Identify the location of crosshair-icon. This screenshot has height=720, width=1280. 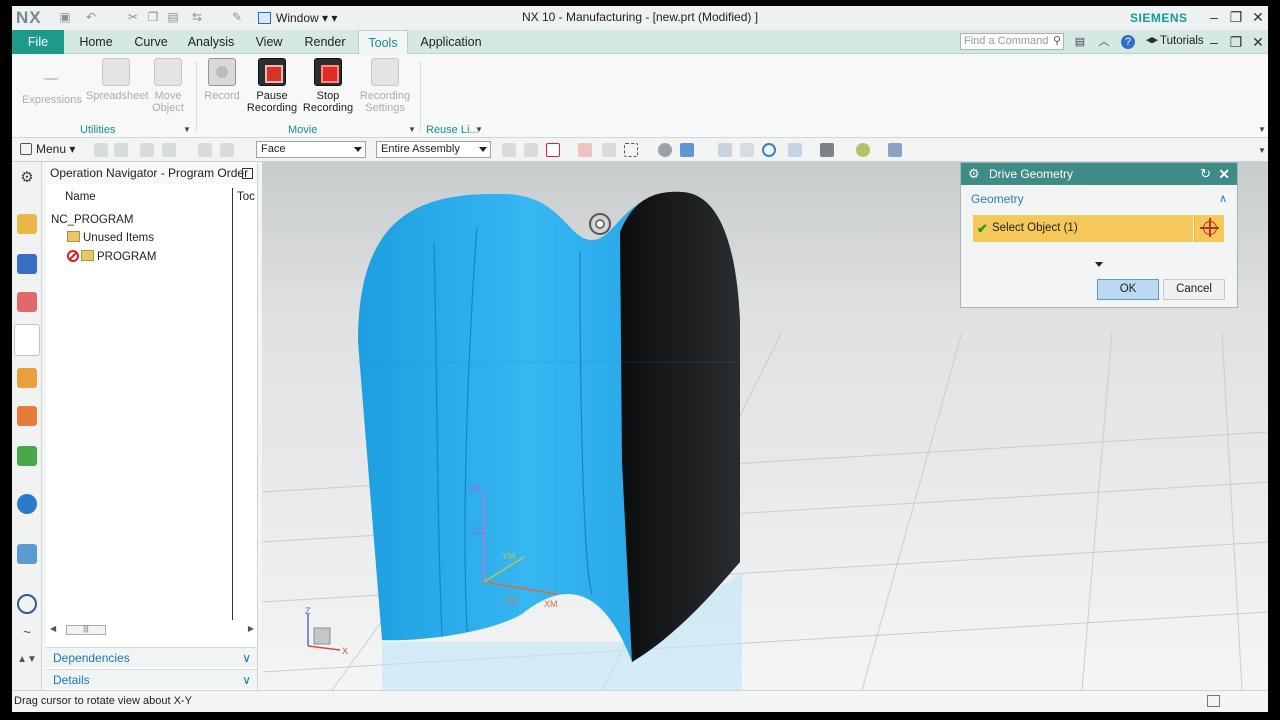
(1209, 227).